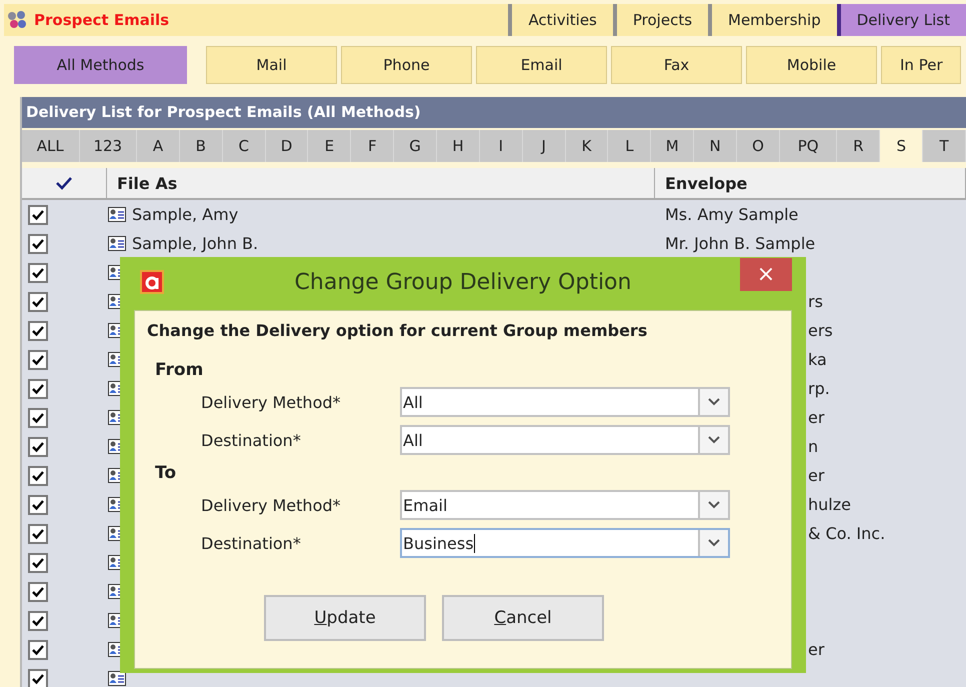  I want to click on people-icon, so click(17, 20).